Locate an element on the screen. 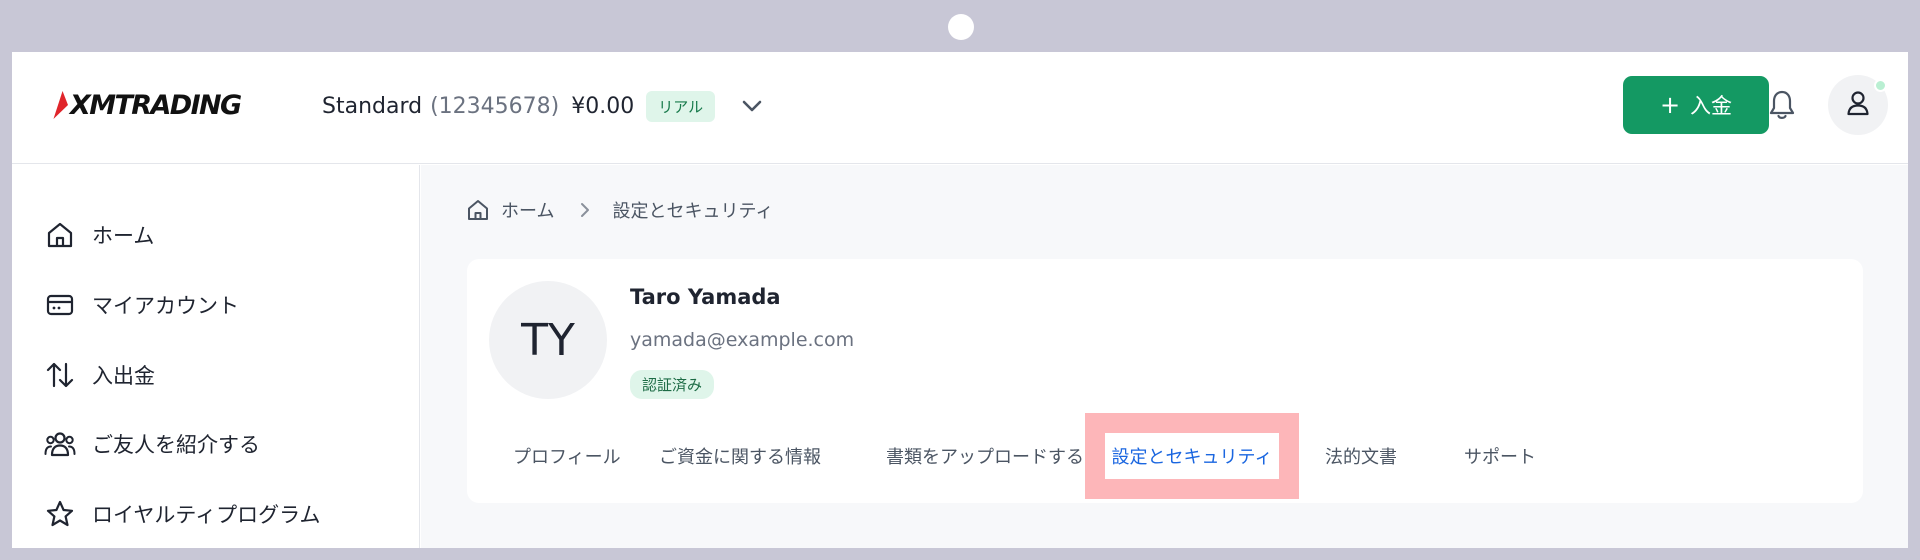 The image size is (1920, 560). sidebar-item-deposit-withdraw: 入出金 is located at coordinates (98, 375).